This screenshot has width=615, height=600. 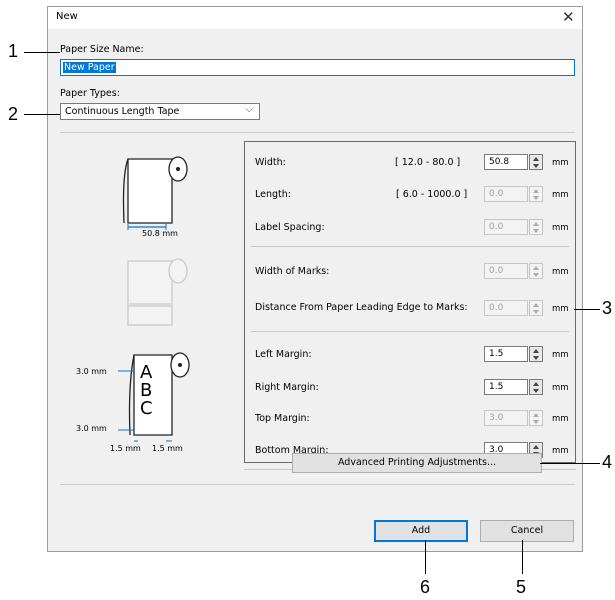 What do you see at coordinates (536, 308) in the screenshot?
I see `distance-marks-spinner` at bounding box center [536, 308].